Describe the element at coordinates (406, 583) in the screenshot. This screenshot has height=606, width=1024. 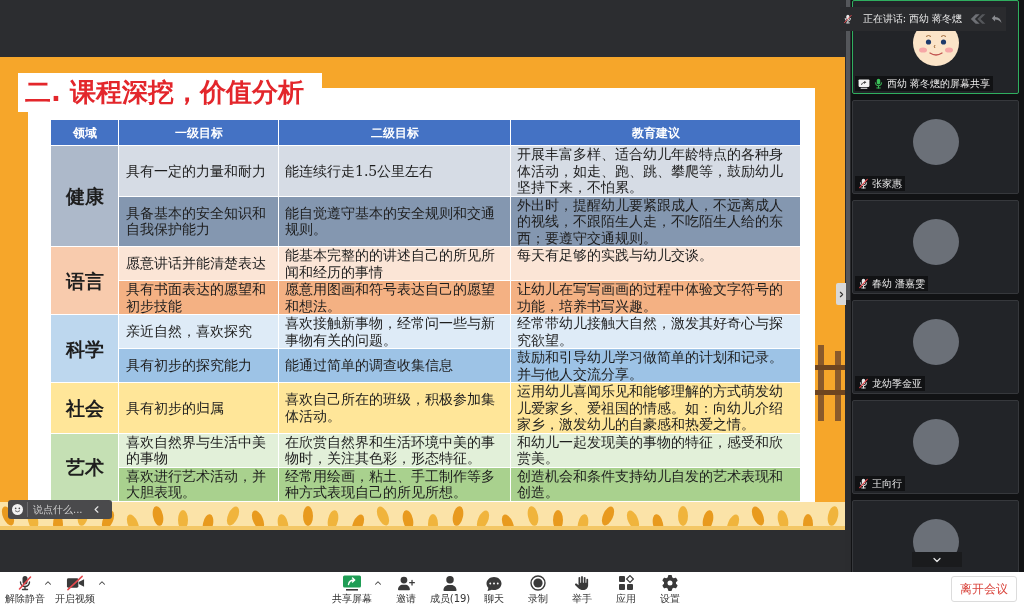
I see `add-user-icon` at that location.